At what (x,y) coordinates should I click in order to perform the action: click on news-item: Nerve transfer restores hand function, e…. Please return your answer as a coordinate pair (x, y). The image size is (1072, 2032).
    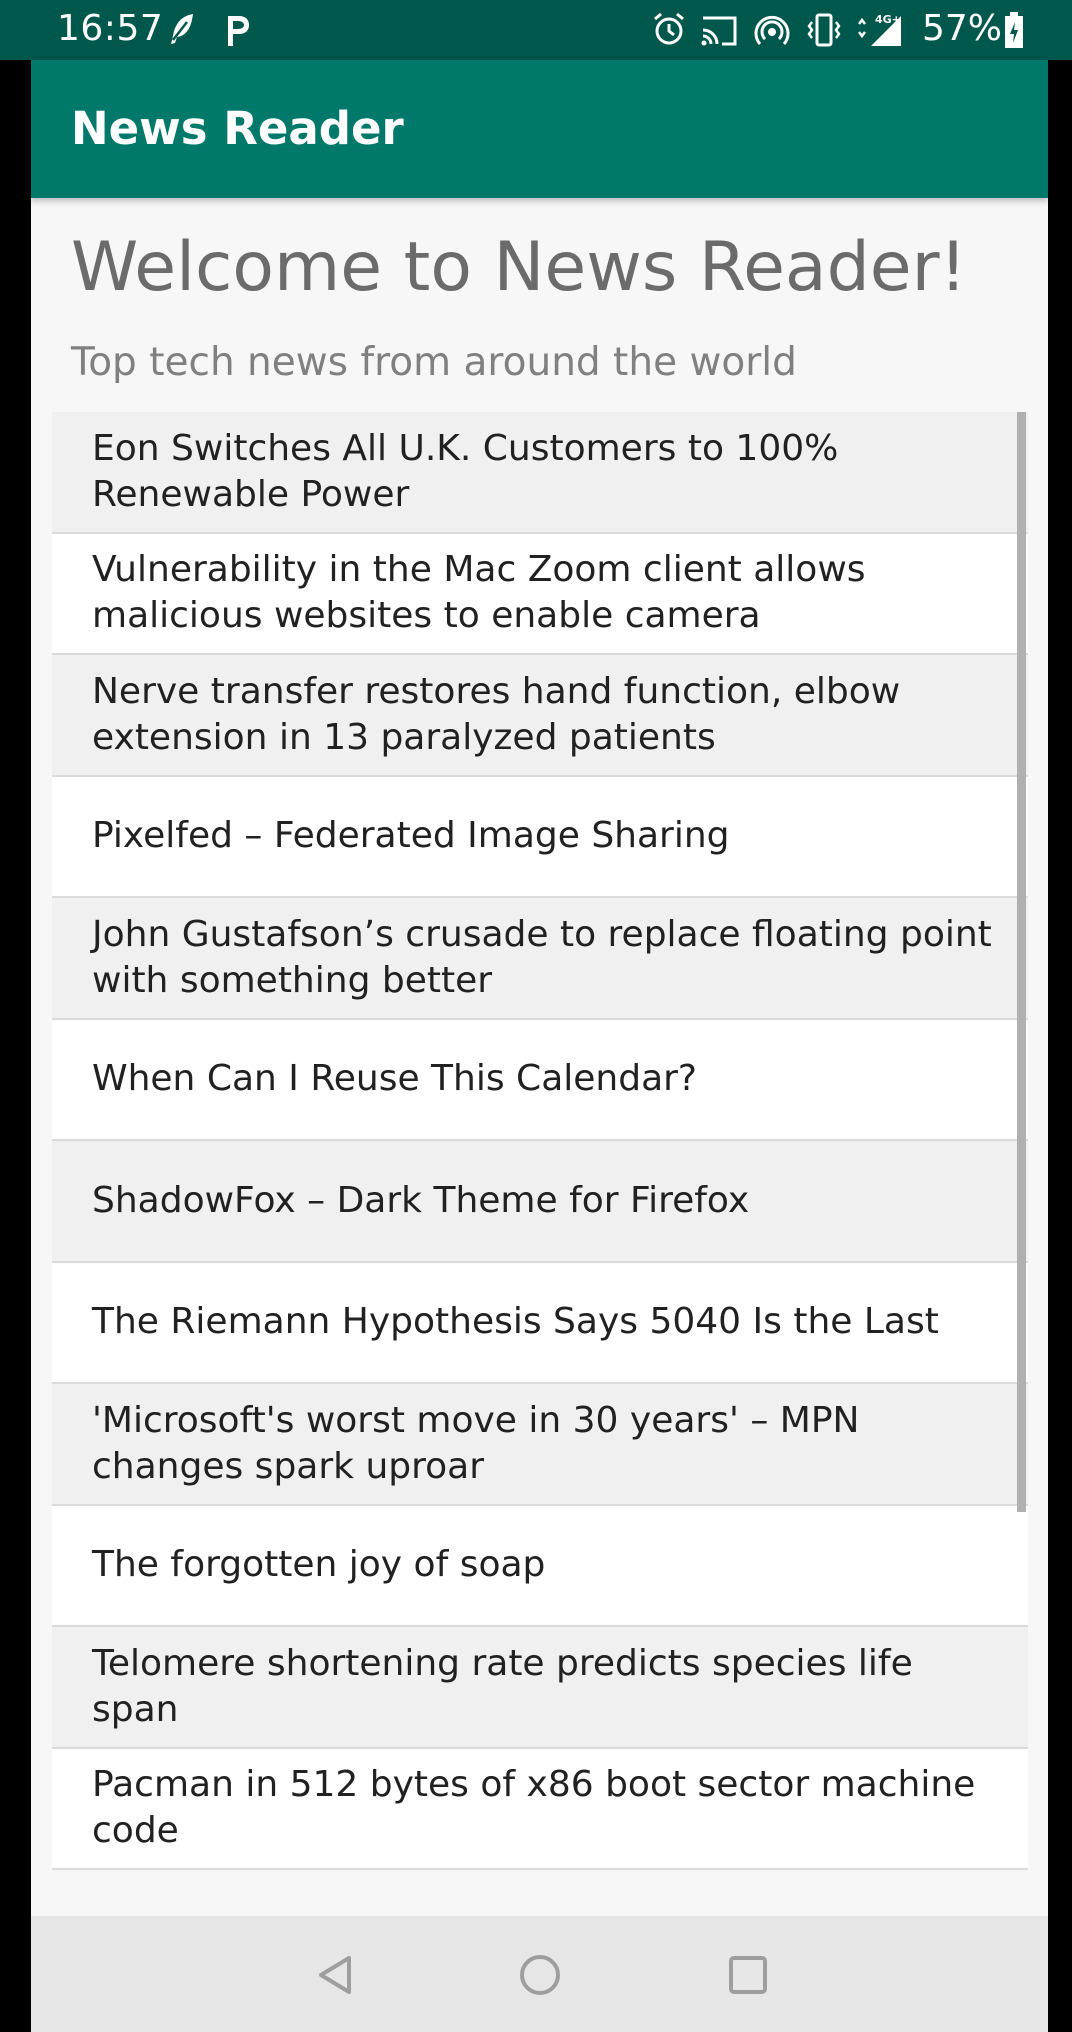
    Looking at the image, I should click on (540, 716).